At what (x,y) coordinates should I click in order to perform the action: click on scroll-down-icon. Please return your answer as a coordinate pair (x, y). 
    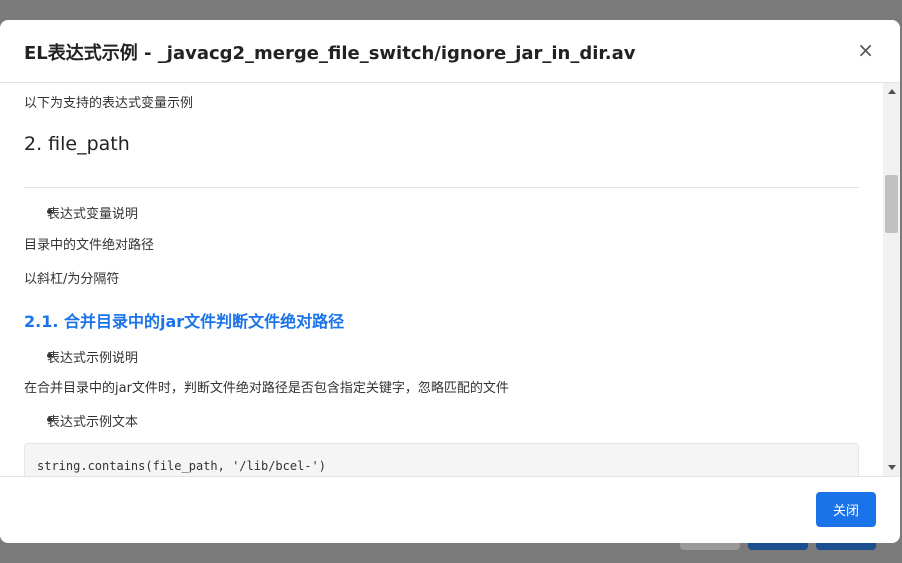
    Looking at the image, I should click on (892, 467).